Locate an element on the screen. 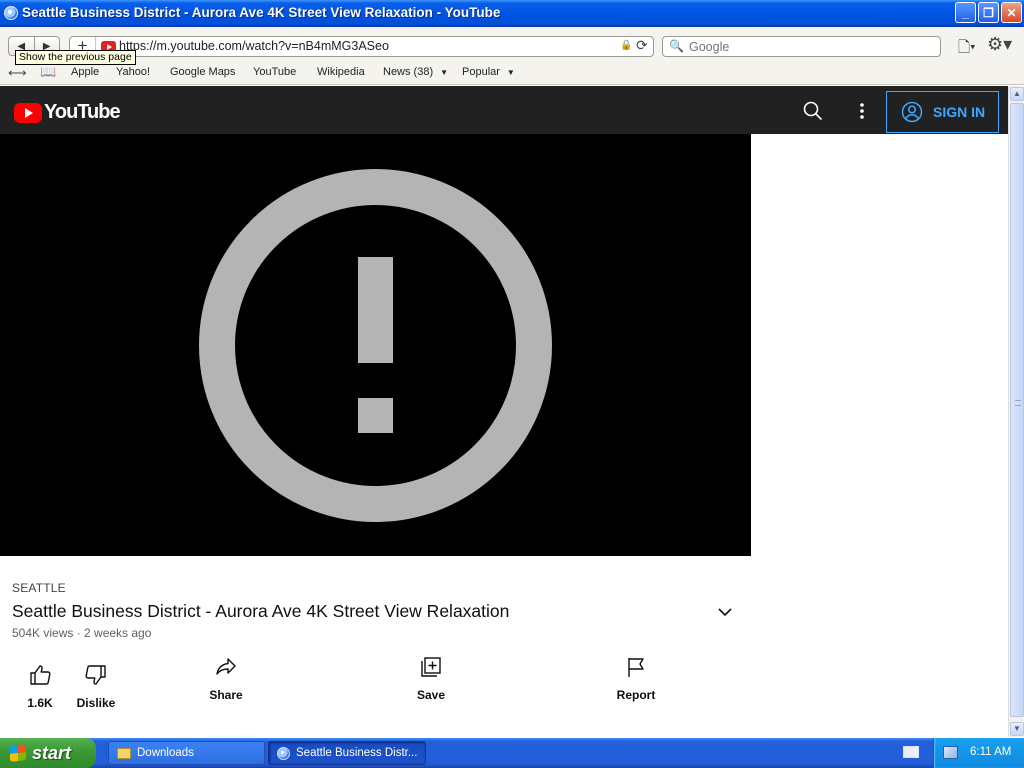  close-button: ✕ is located at coordinates (1011, 12).